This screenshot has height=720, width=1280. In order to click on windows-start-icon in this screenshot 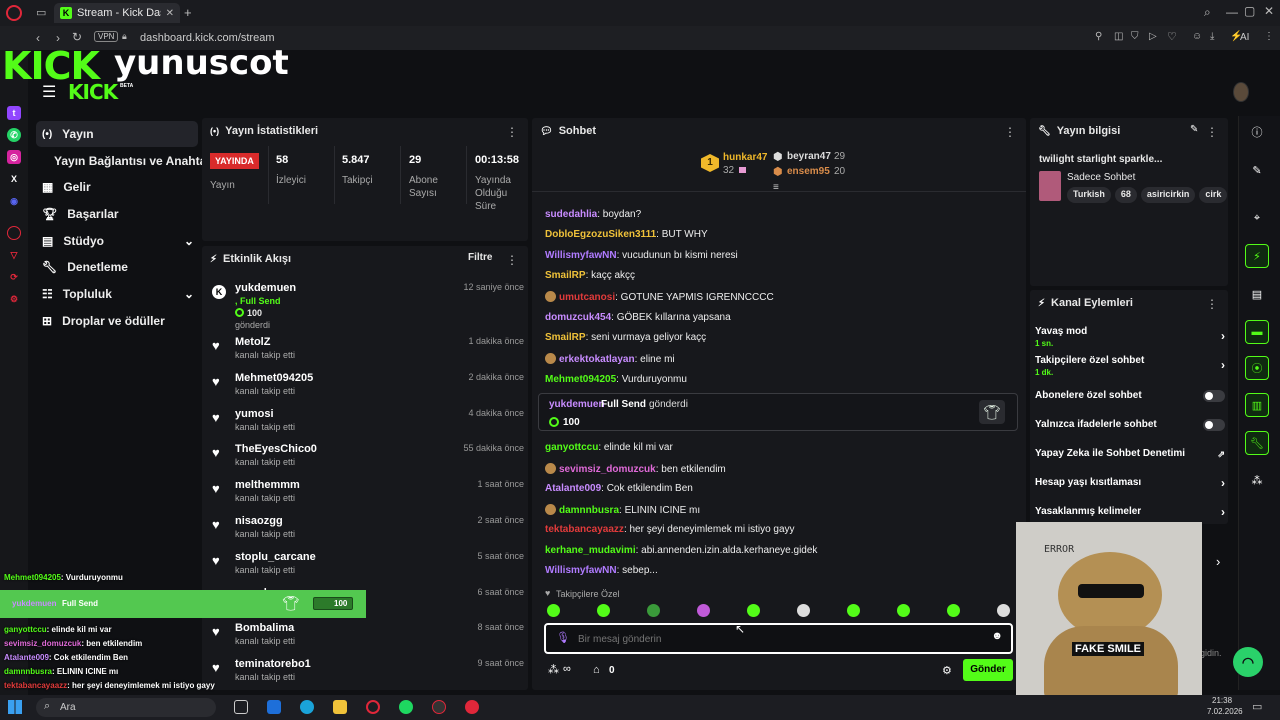, I will do `click(15, 707)`.